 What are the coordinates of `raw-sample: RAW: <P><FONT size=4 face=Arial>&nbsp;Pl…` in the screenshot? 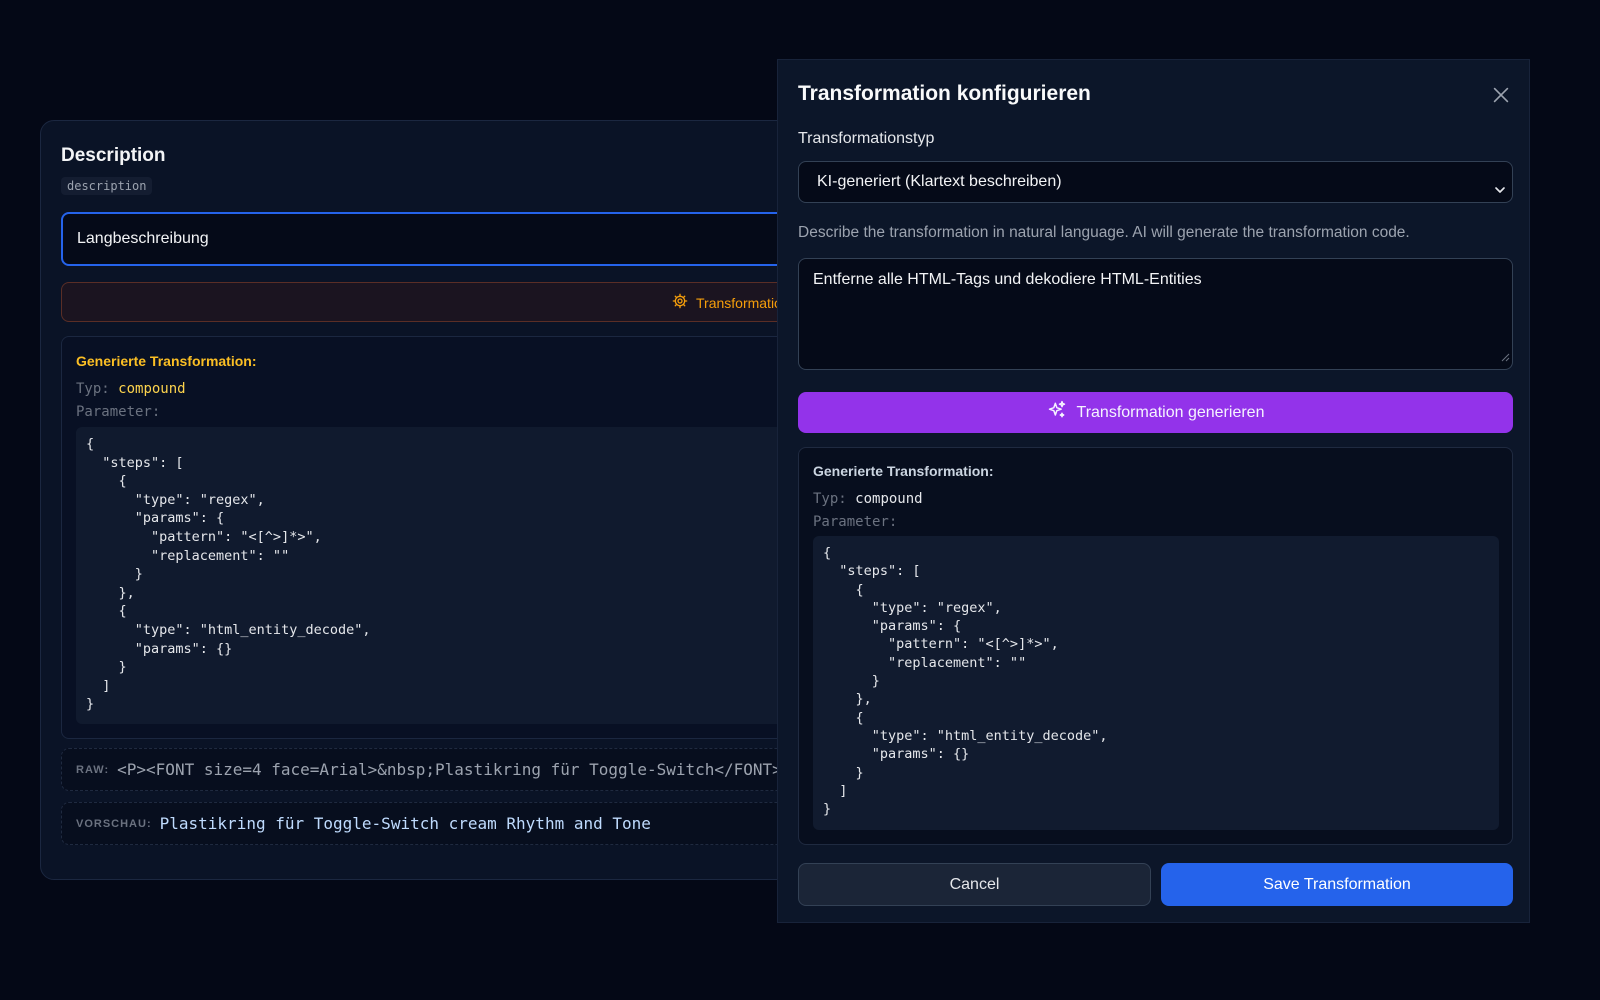 It's located at (450, 769).